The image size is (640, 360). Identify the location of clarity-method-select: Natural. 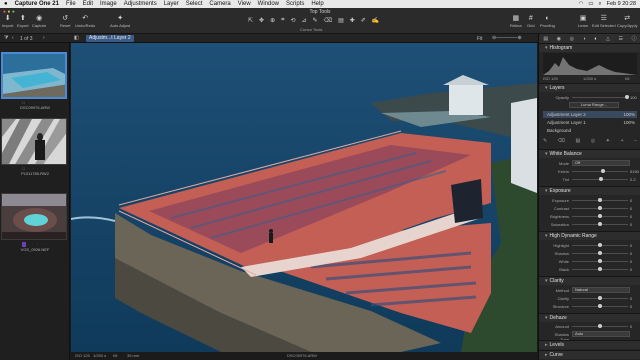
(601, 290).